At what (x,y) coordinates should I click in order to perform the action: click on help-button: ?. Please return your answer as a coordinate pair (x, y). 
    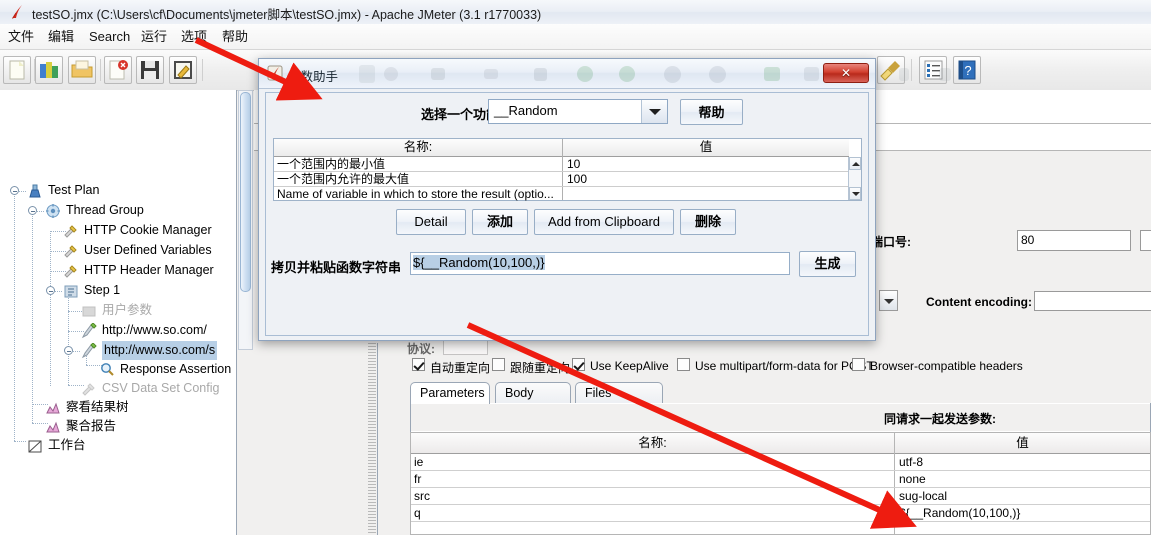
    Looking at the image, I should click on (967, 70).